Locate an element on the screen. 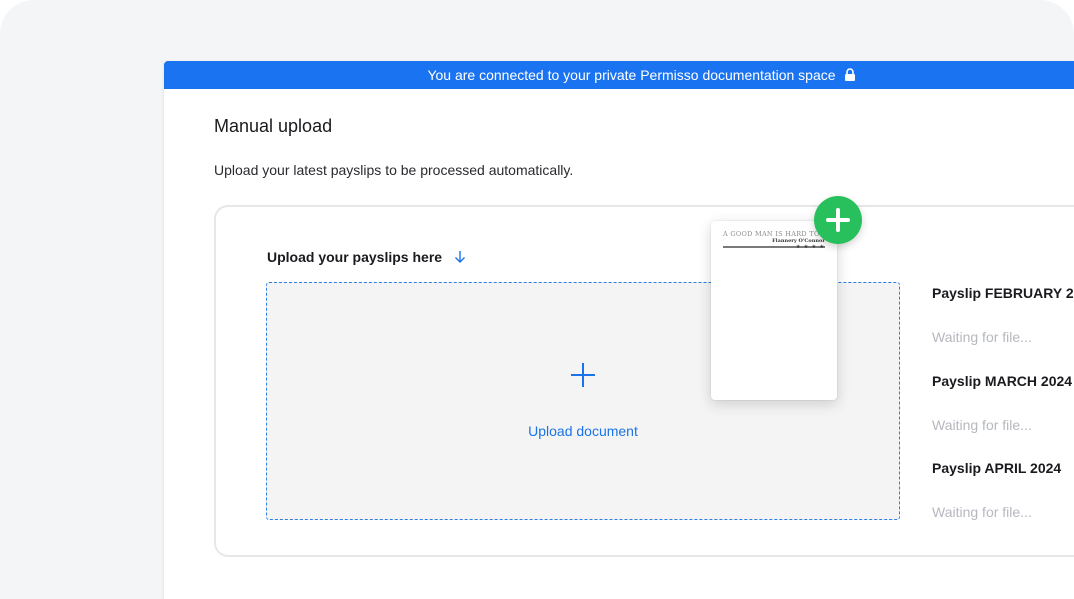 This screenshot has height=599, width=1074. upload-label: Upload your payslips here is located at coordinates (366, 257).